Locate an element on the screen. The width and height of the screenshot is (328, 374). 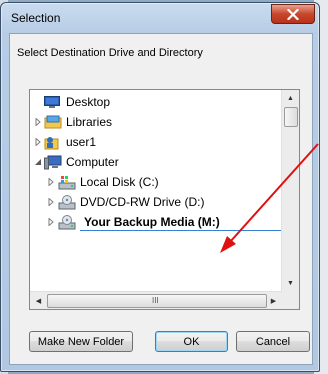
tree-item-computer: Computer is located at coordinates (76, 162).